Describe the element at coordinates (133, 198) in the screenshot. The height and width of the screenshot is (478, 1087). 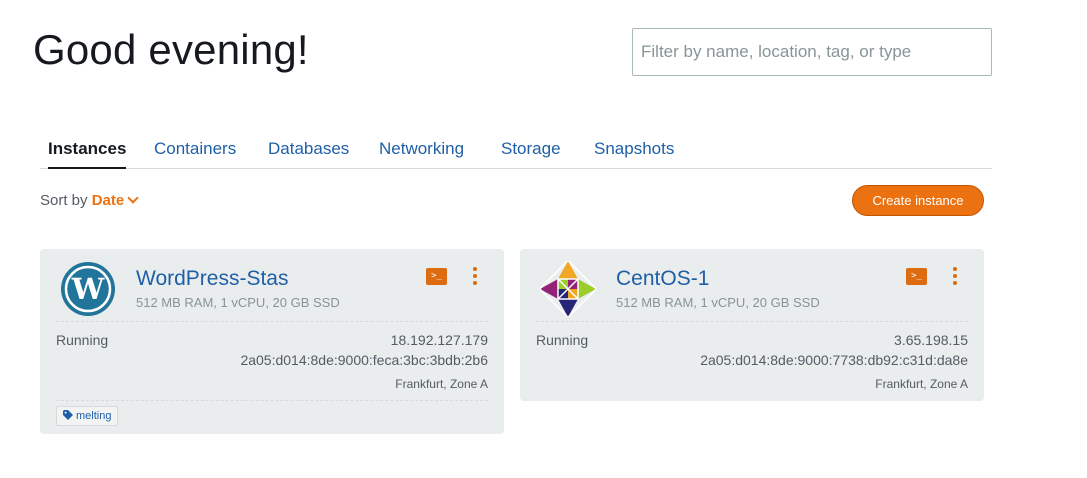
I see `chevron-down-icon` at that location.